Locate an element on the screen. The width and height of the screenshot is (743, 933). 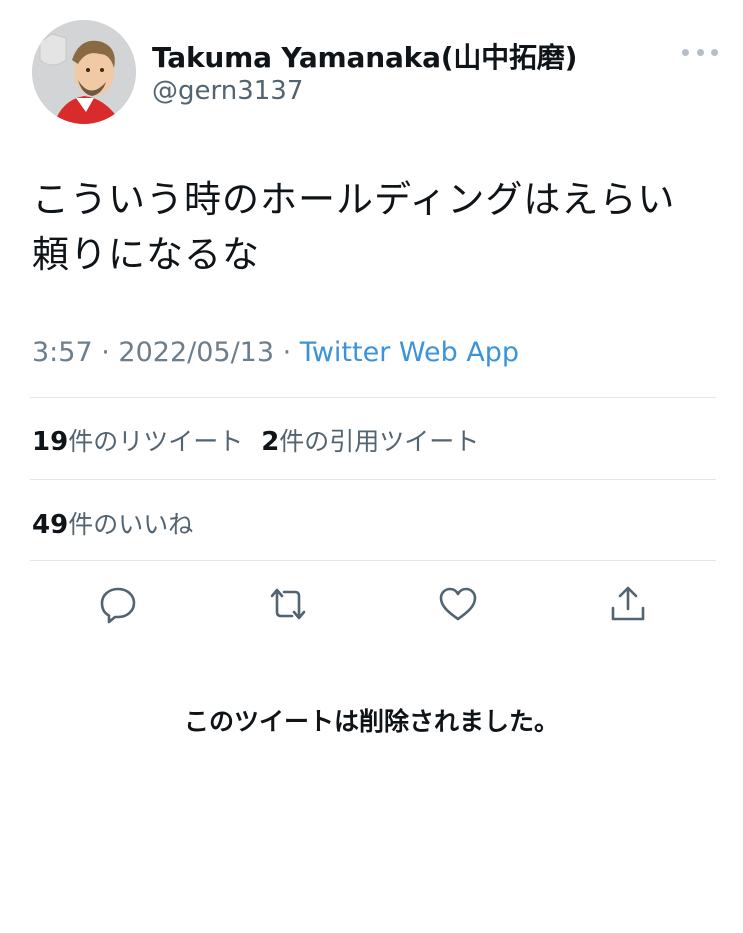
tweet-date: 2022/05/13 is located at coordinates (196, 352).